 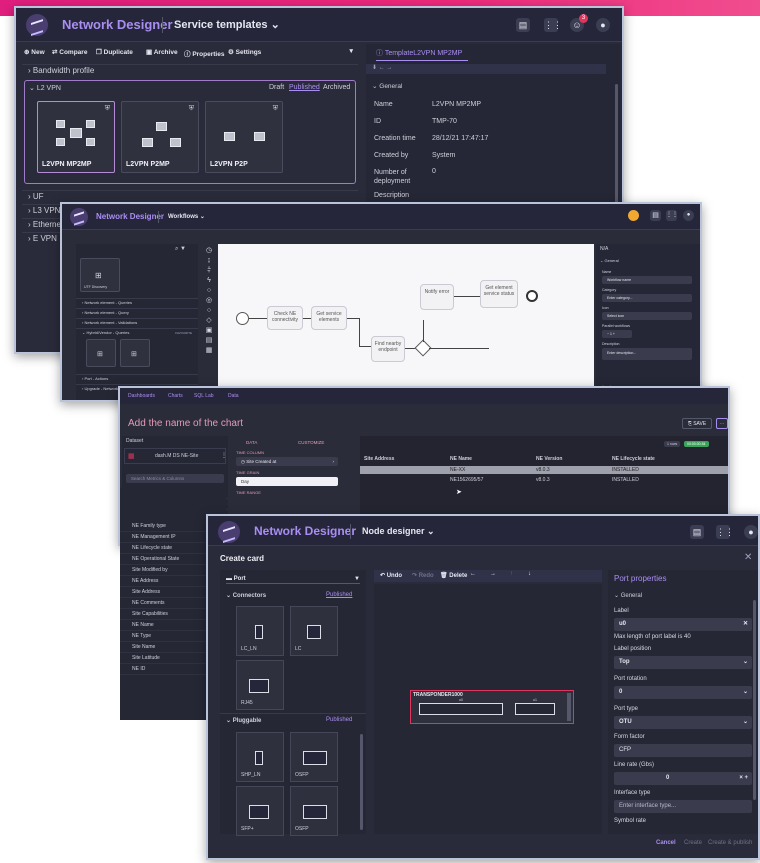 I want to click on pluggable-card: SHP_LN, so click(x=260, y=757).